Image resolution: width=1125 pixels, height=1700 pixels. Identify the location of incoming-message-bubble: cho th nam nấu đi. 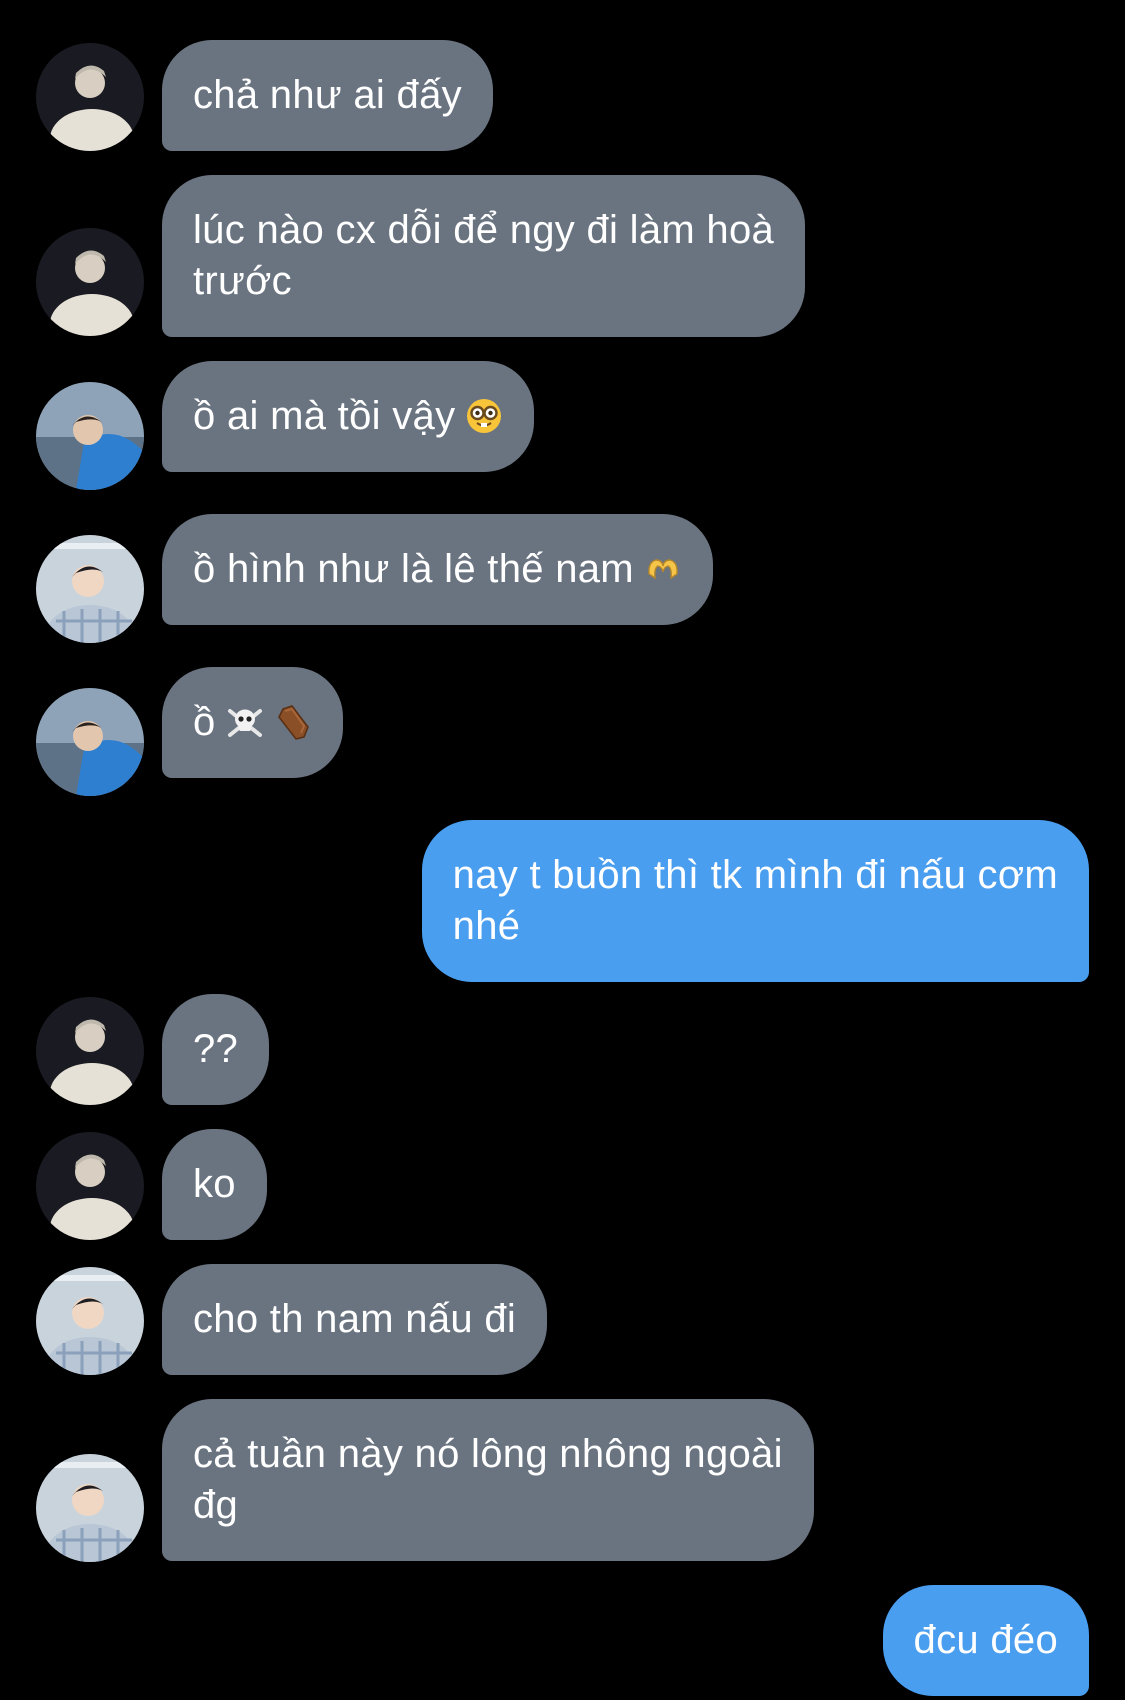
(355, 1319).